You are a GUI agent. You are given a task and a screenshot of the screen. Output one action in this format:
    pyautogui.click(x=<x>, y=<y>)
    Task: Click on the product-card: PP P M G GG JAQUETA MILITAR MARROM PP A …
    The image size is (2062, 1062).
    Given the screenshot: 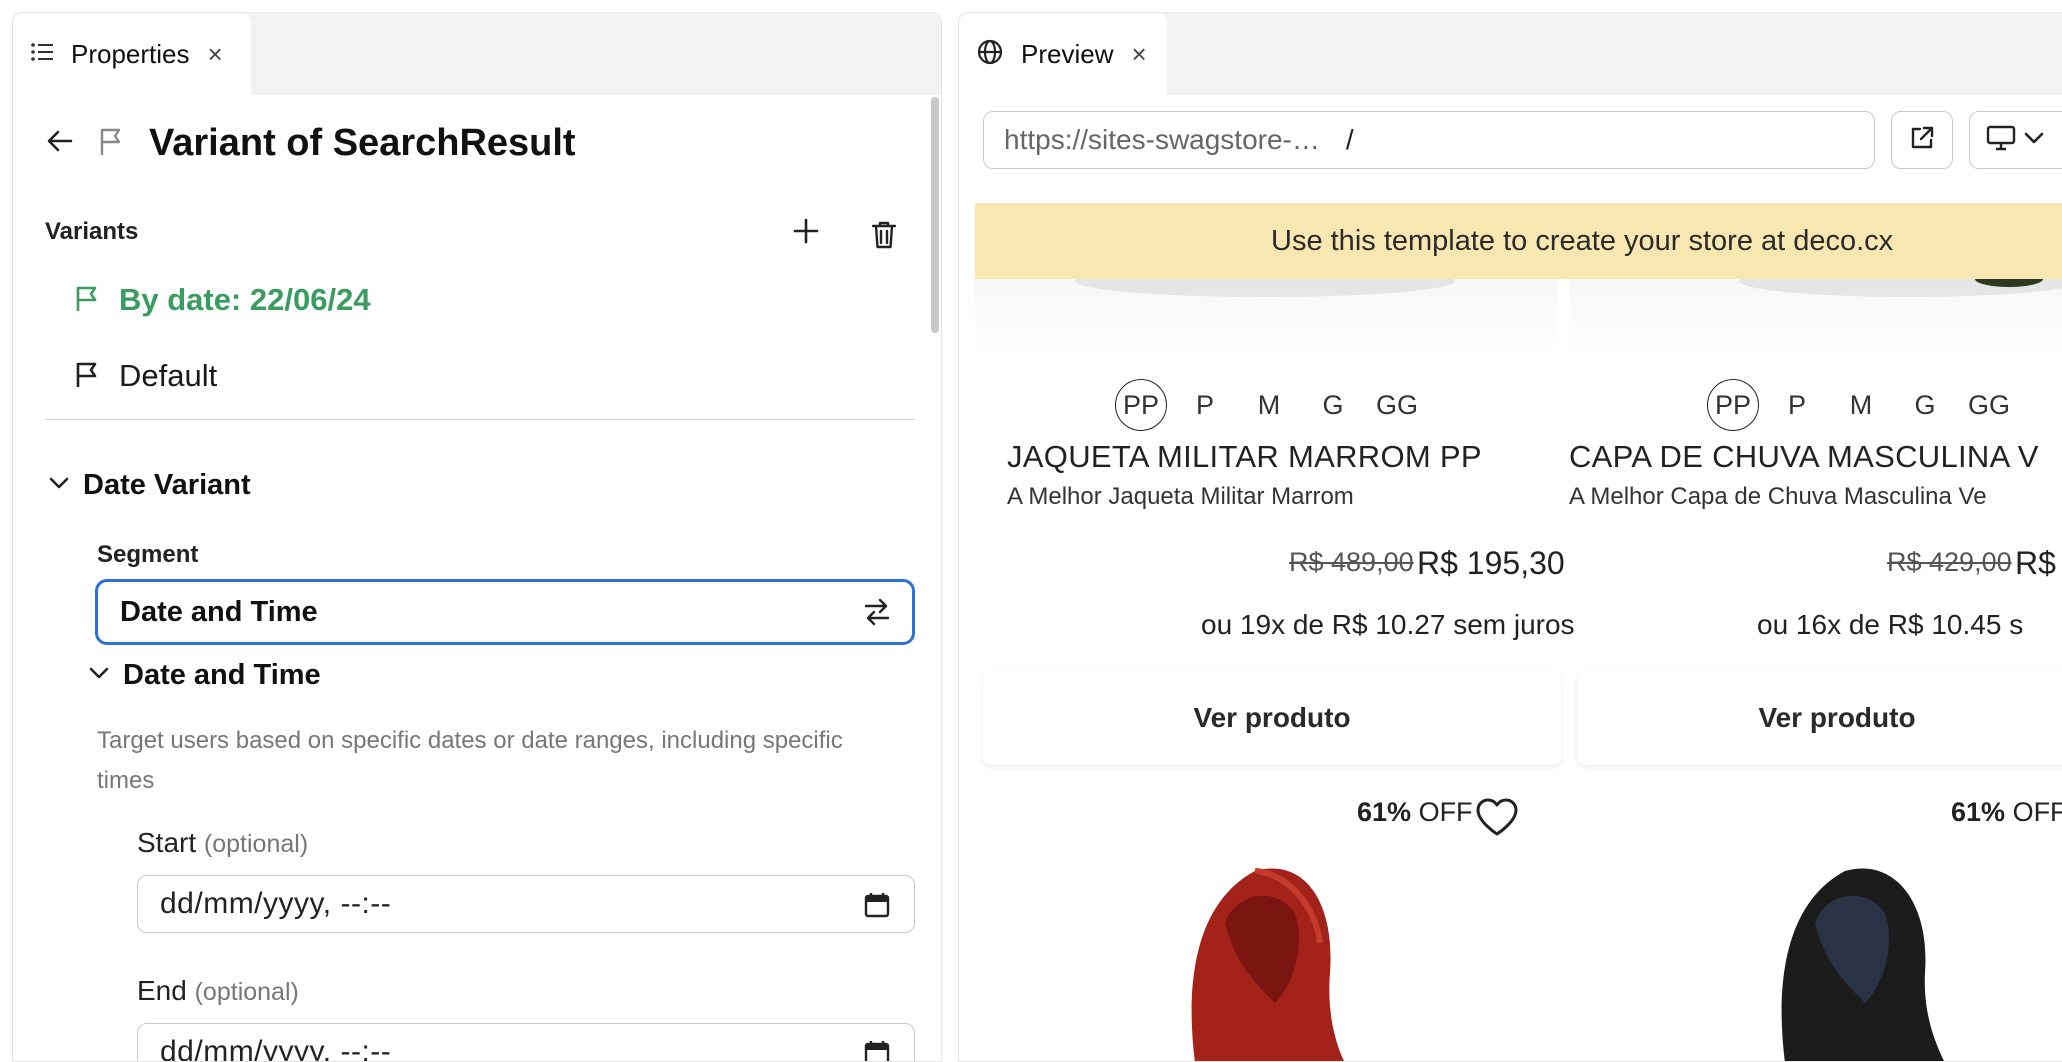 What is the action you would take?
    pyautogui.click(x=1275, y=472)
    